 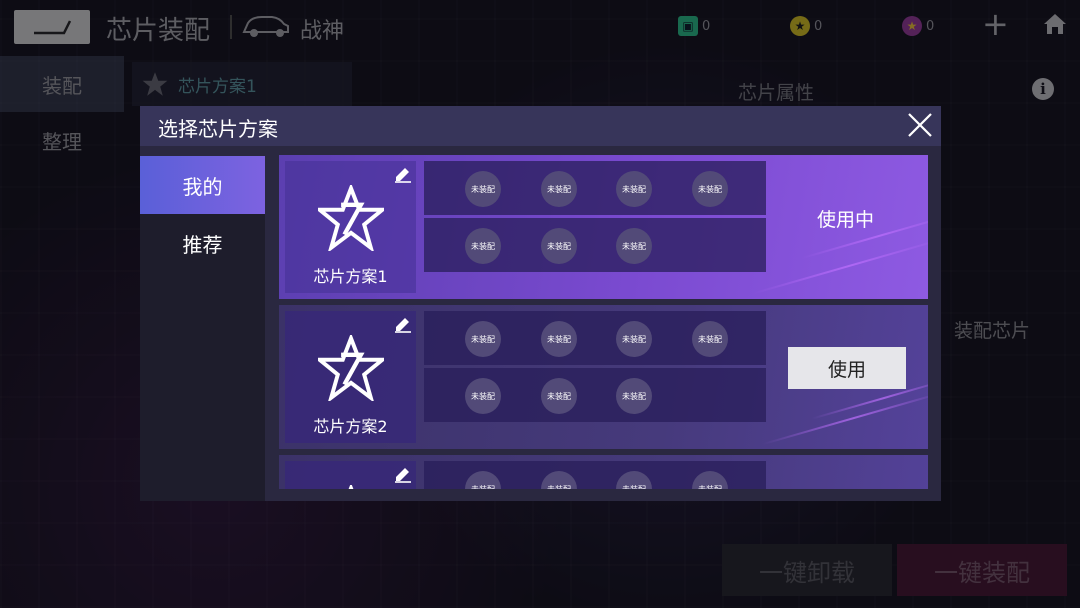 I want to click on dialog-title: 选择芯片方案, so click(x=218, y=129).